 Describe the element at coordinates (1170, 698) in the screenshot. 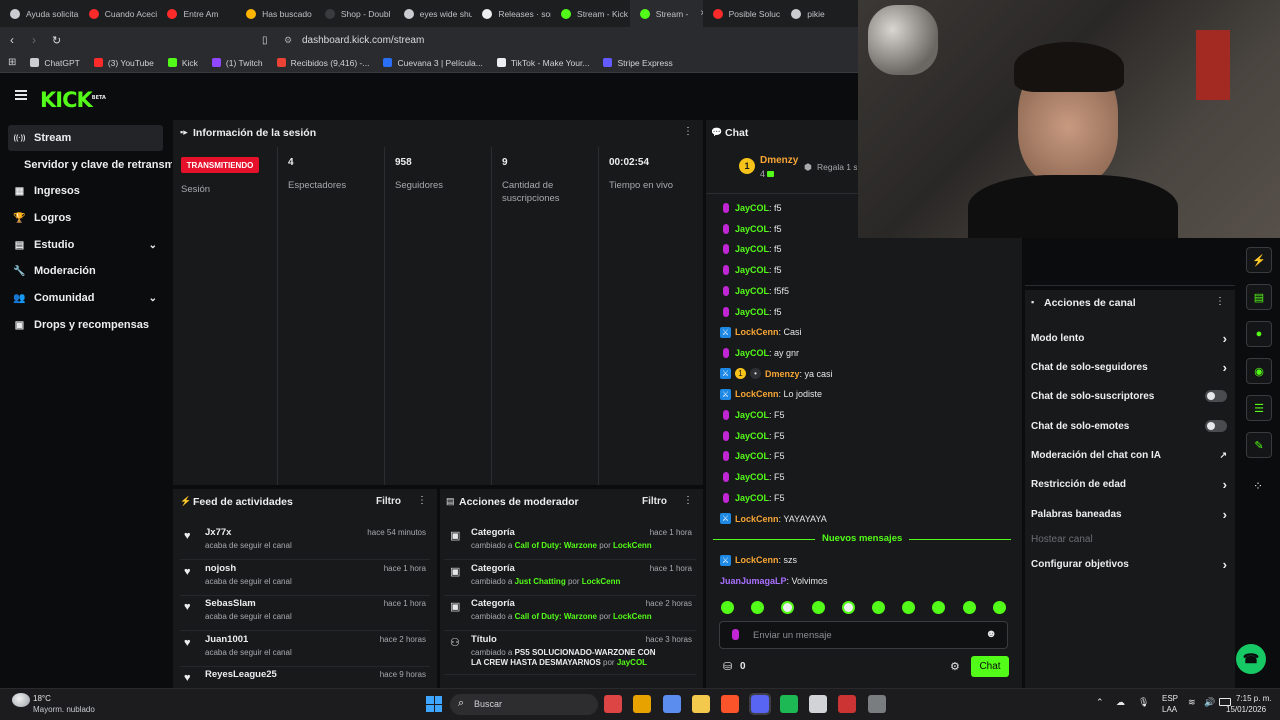

I see `language-code: ESP` at that location.